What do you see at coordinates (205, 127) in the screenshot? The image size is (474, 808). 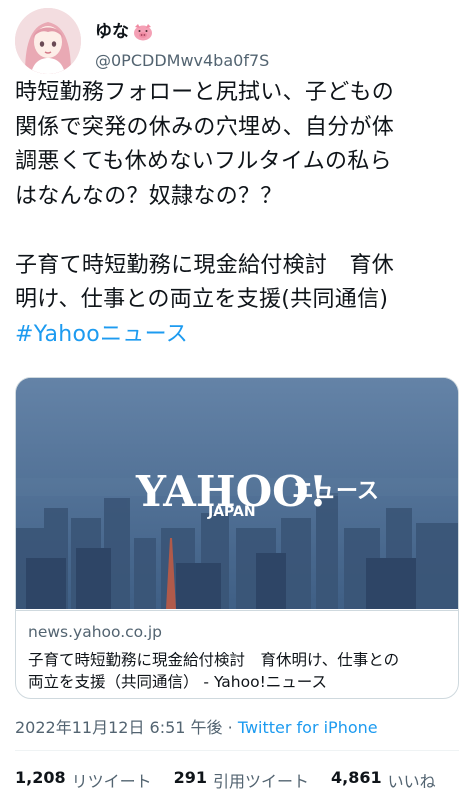 I see `tweet-line: 関係で突発の休みの穴埋め、自分が体` at bounding box center [205, 127].